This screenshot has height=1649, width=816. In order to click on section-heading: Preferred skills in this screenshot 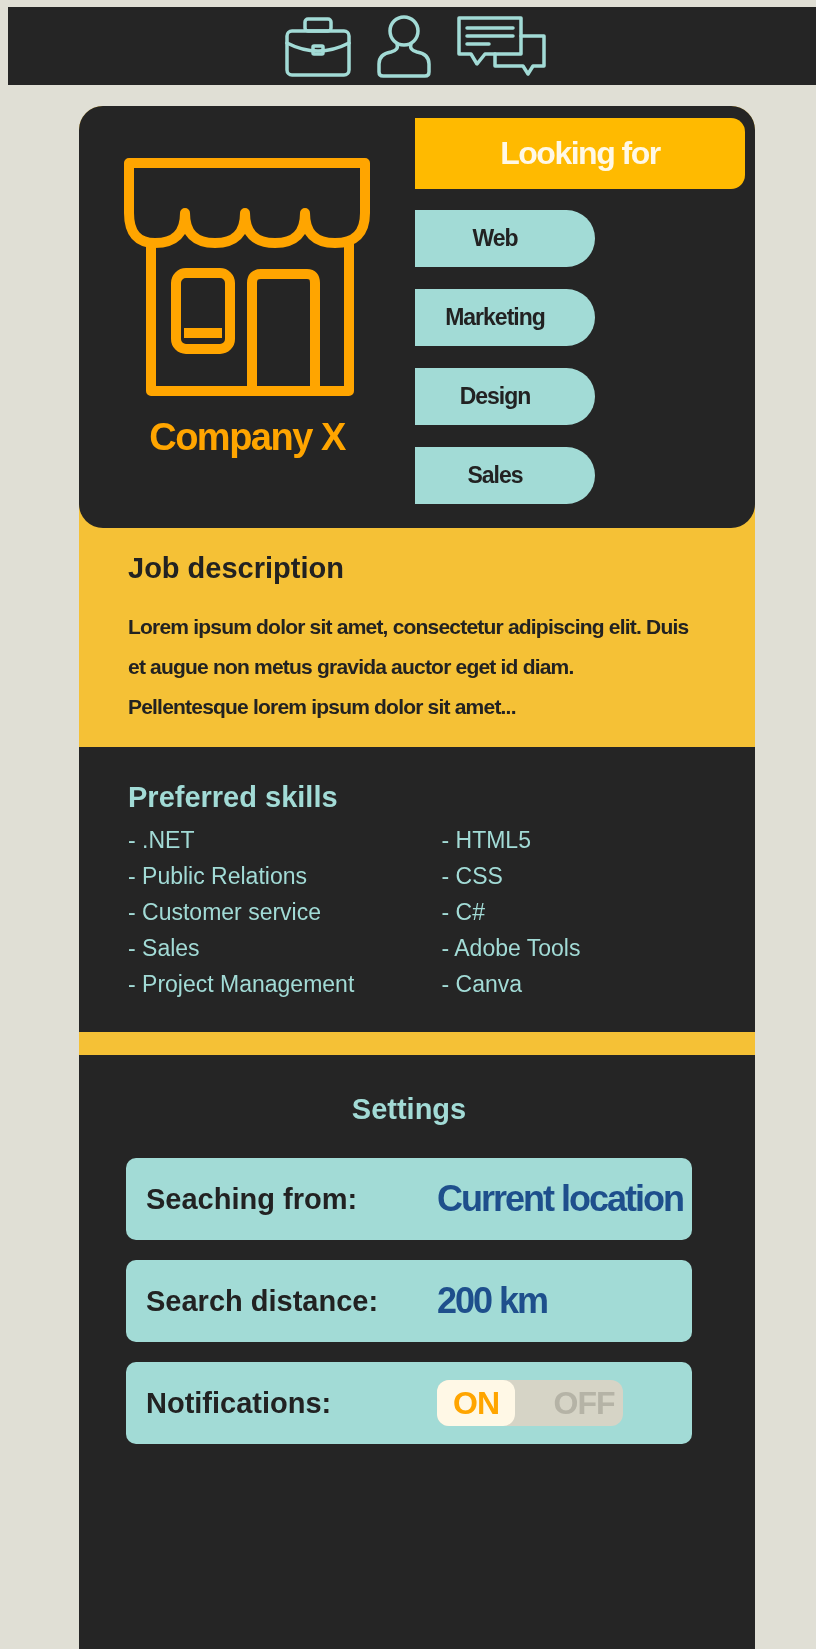, I will do `click(233, 797)`.